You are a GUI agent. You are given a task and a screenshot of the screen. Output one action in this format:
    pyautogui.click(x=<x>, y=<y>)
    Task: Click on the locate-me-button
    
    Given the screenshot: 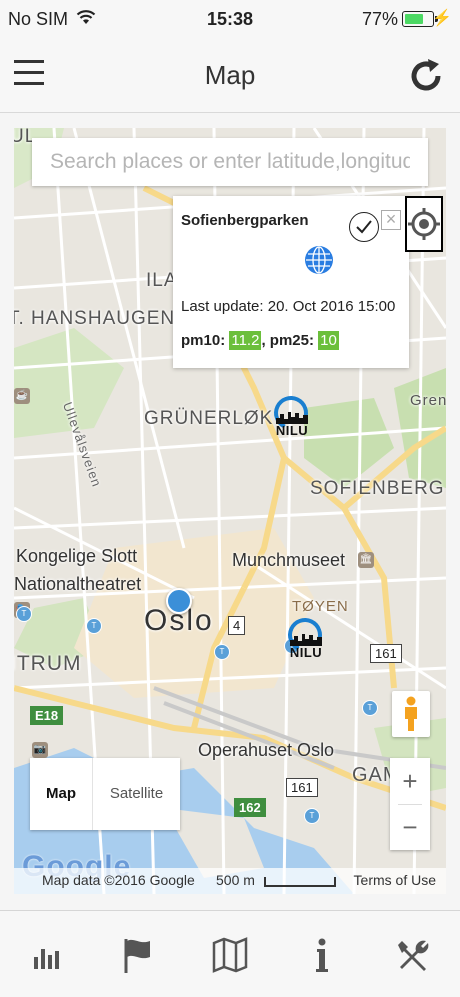 What is the action you would take?
    pyautogui.click(x=424, y=224)
    